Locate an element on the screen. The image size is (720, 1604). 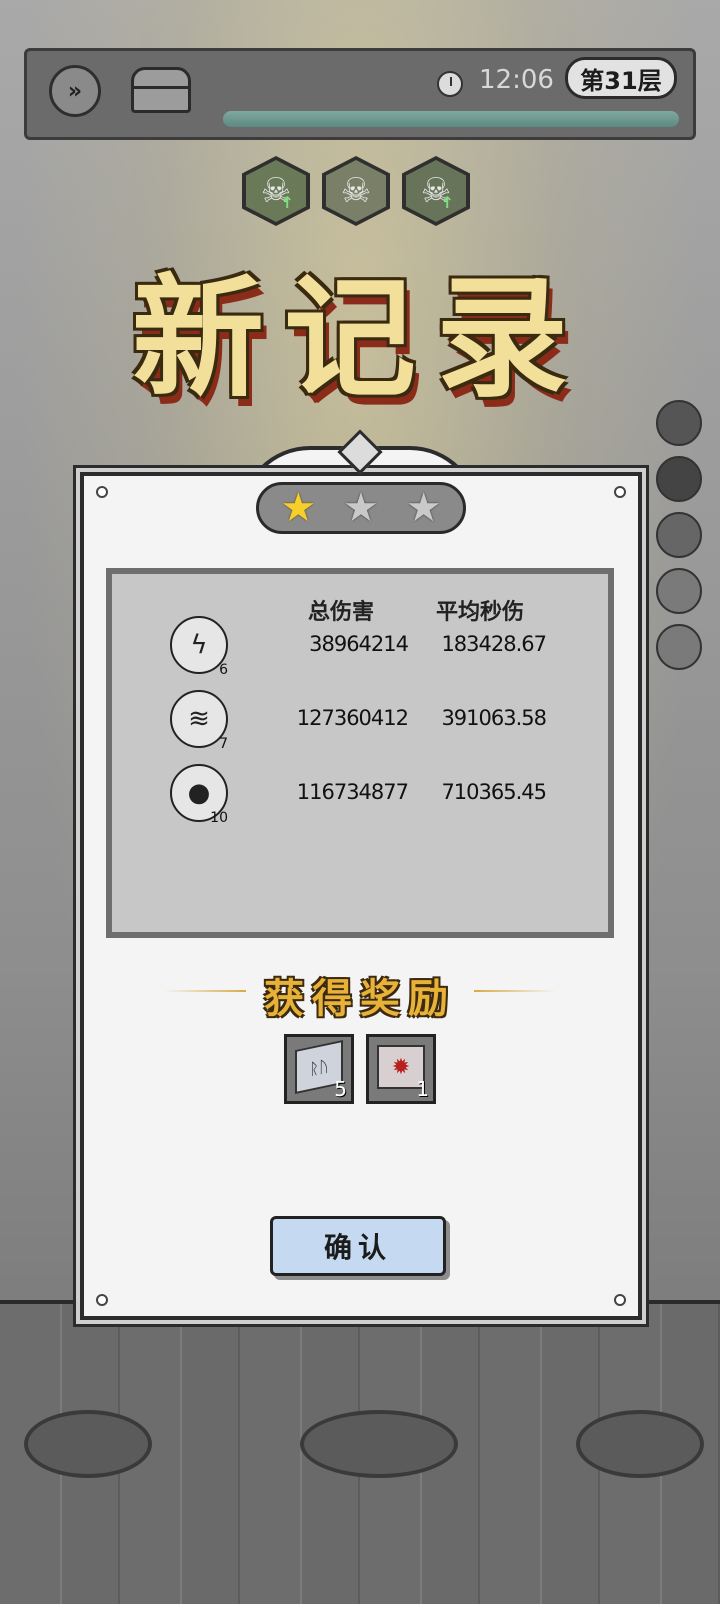
spike-pit-right is located at coordinates (640, 1444).